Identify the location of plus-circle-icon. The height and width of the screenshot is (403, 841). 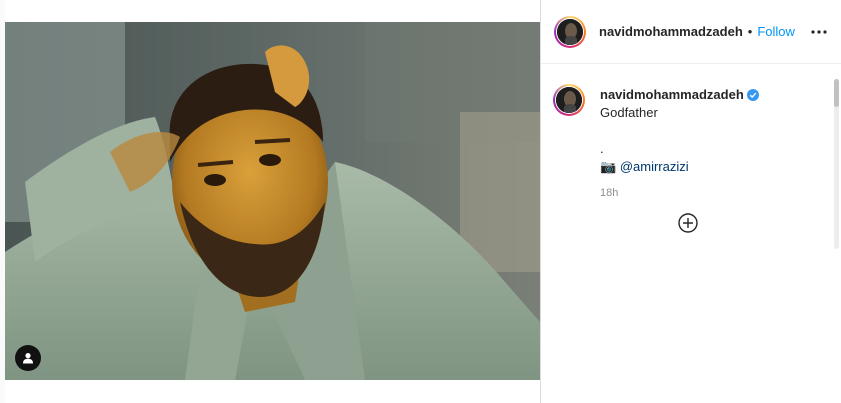
(688, 223).